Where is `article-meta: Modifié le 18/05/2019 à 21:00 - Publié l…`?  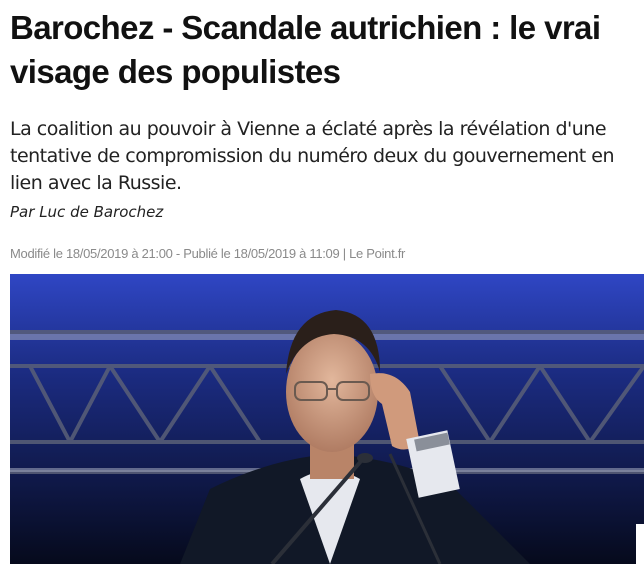
article-meta: Modifié le 18/05/2019 à 21:00 - Publié l… is located at coordinates (208, 253).